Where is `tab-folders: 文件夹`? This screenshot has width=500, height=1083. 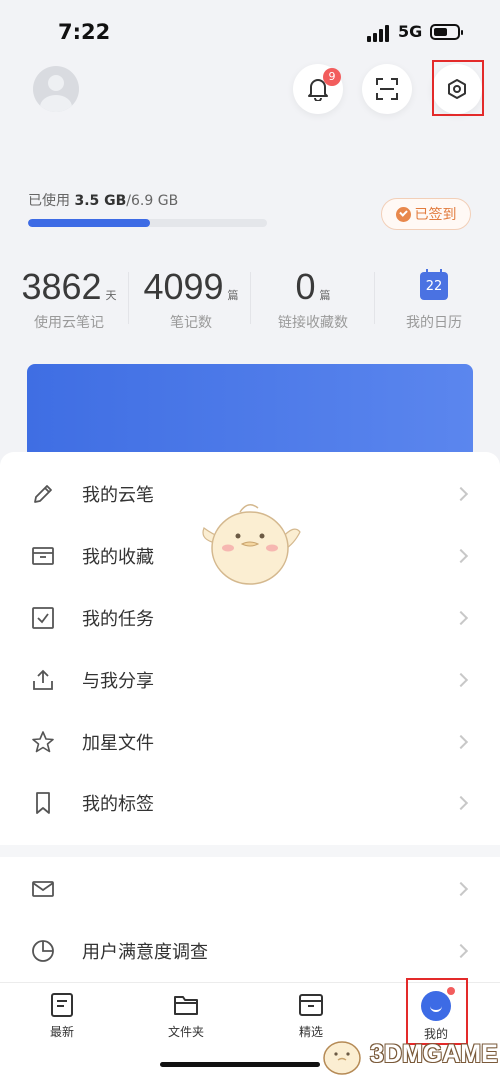 tab-folders: 文件夹 is located at coordinates (186, 1015).